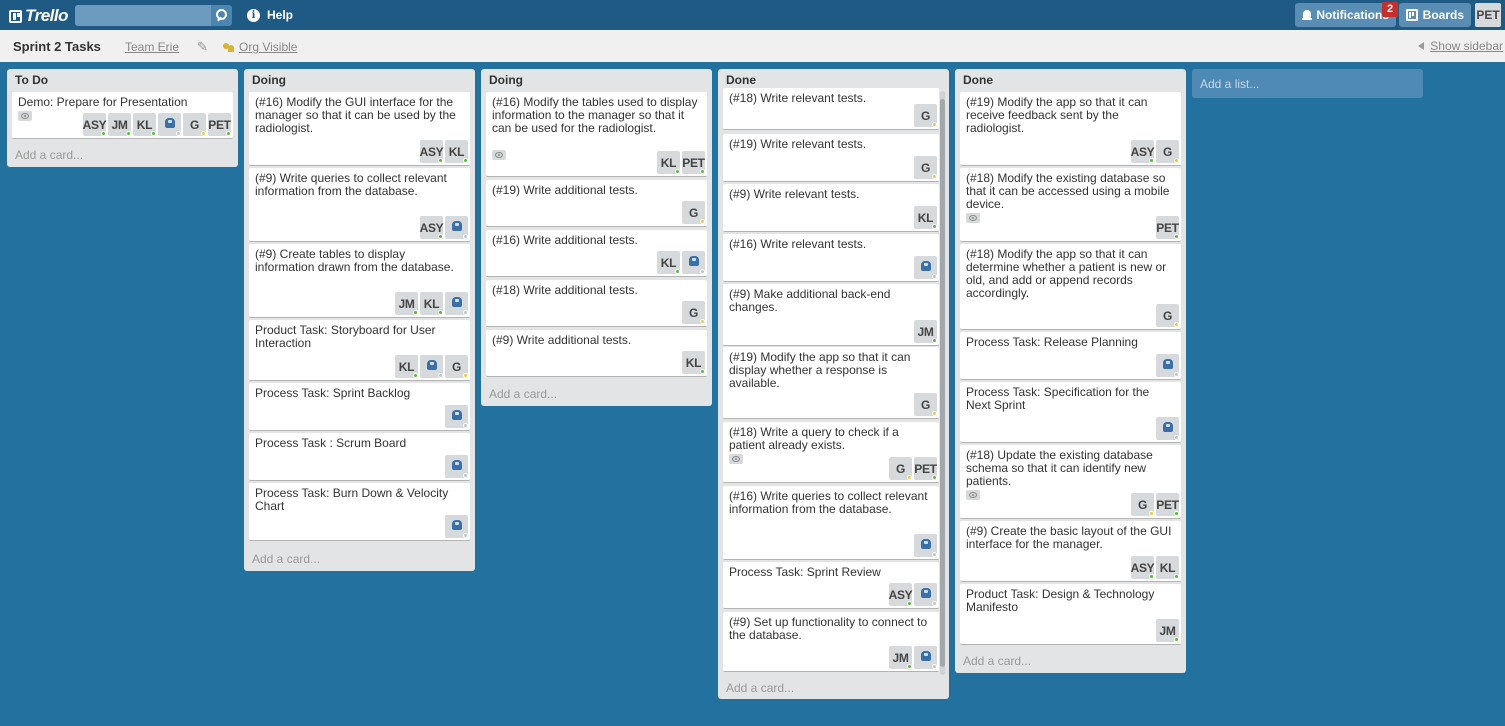  What do you see at coordinates (202, 47) in the screenshot?
I see `pencil-icon: ✎` at bounding box center [202, 47].